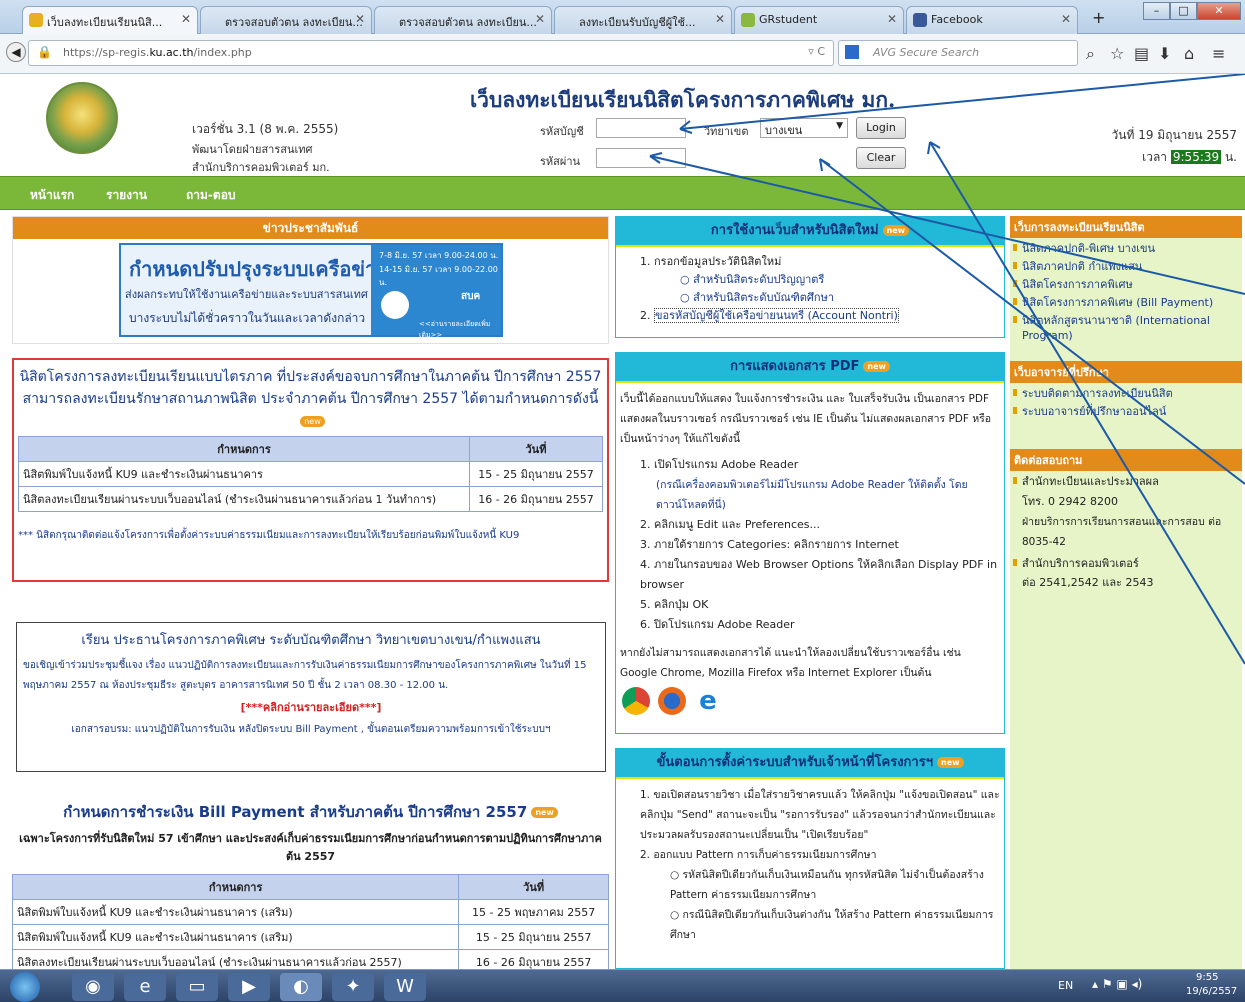 The width and height of the screenshot is (1245, 1002). What do you see at coordinates (1212, 991) in the screenshot?
I see `taskbar-date: 19/6/2557` at bounding box center [1212, 991].